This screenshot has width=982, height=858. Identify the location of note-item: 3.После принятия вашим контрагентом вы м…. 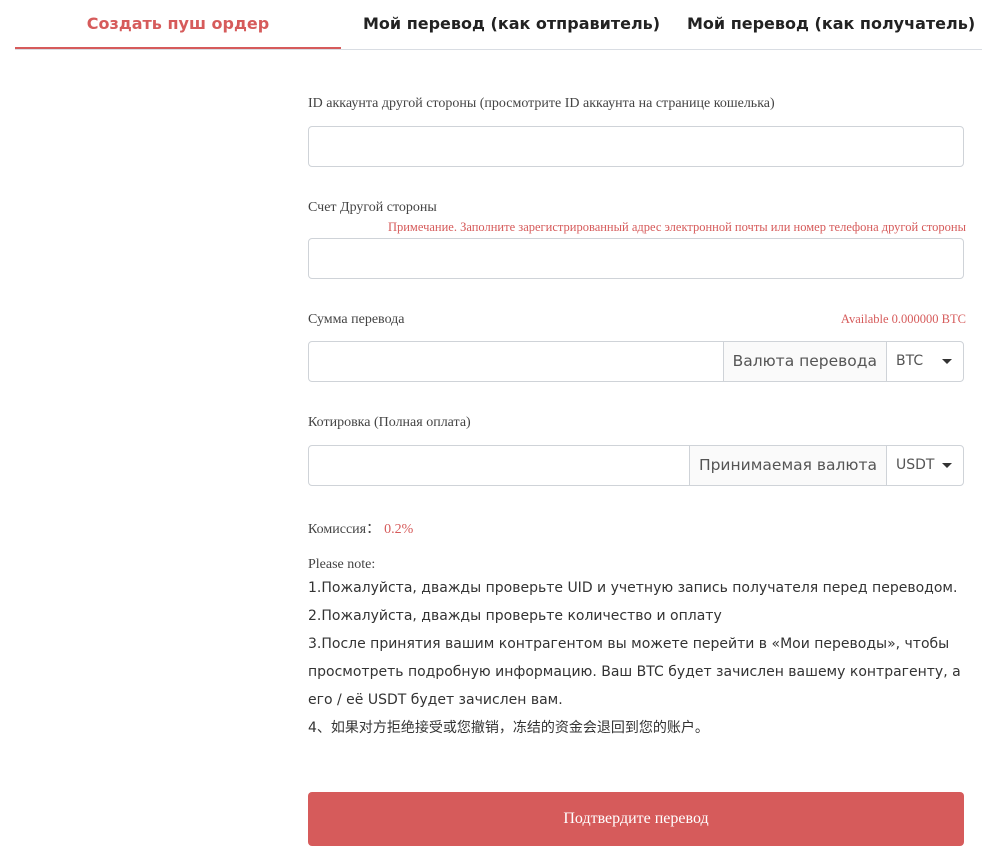
(634, 672).